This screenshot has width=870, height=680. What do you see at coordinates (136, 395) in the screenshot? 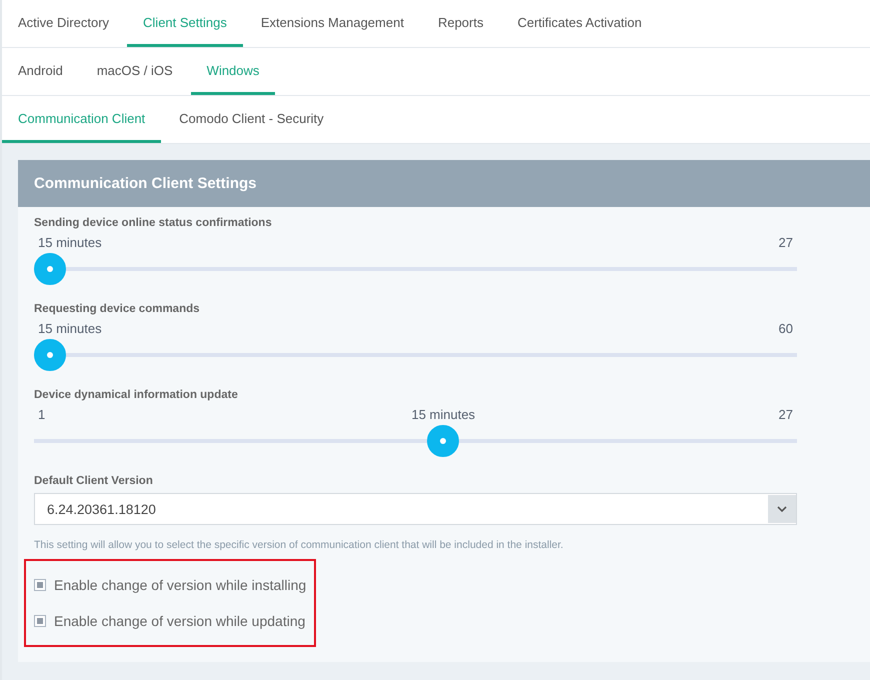
I see `field-label: Device dynamical information update` at bounding box center [136, 395].